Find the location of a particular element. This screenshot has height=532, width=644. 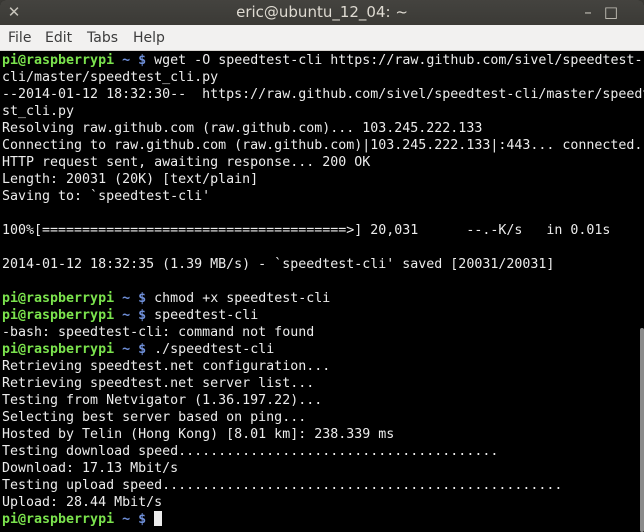

menu-file: File is located at coordinates (19, 38).